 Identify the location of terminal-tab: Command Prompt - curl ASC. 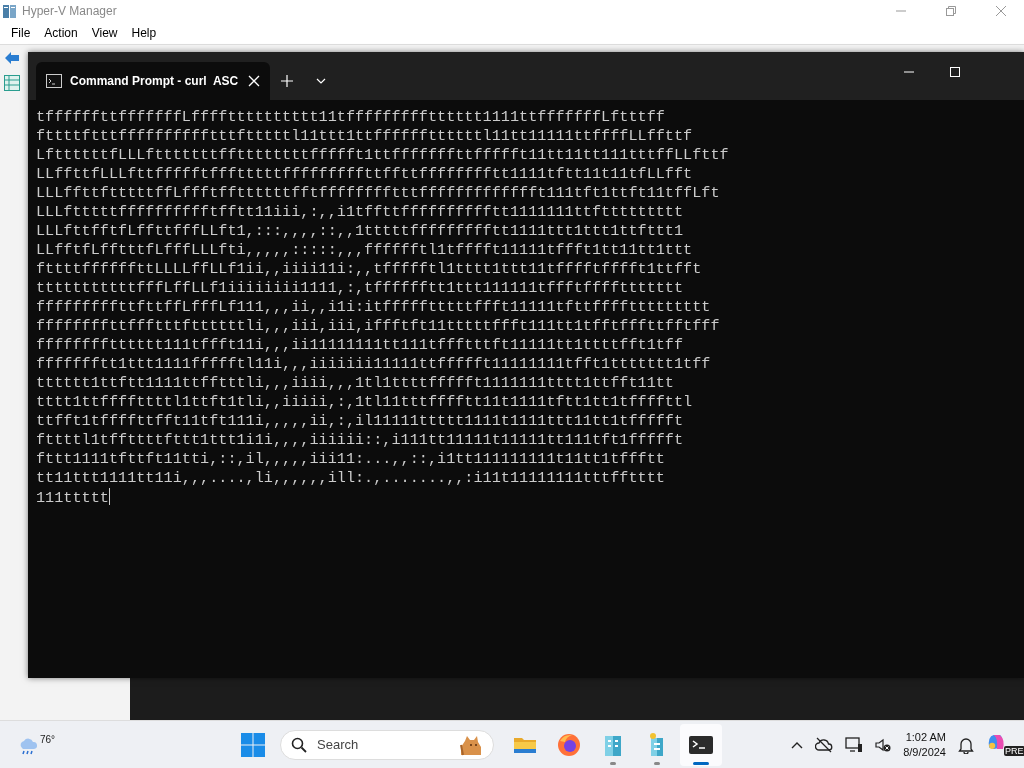
(153, 81).